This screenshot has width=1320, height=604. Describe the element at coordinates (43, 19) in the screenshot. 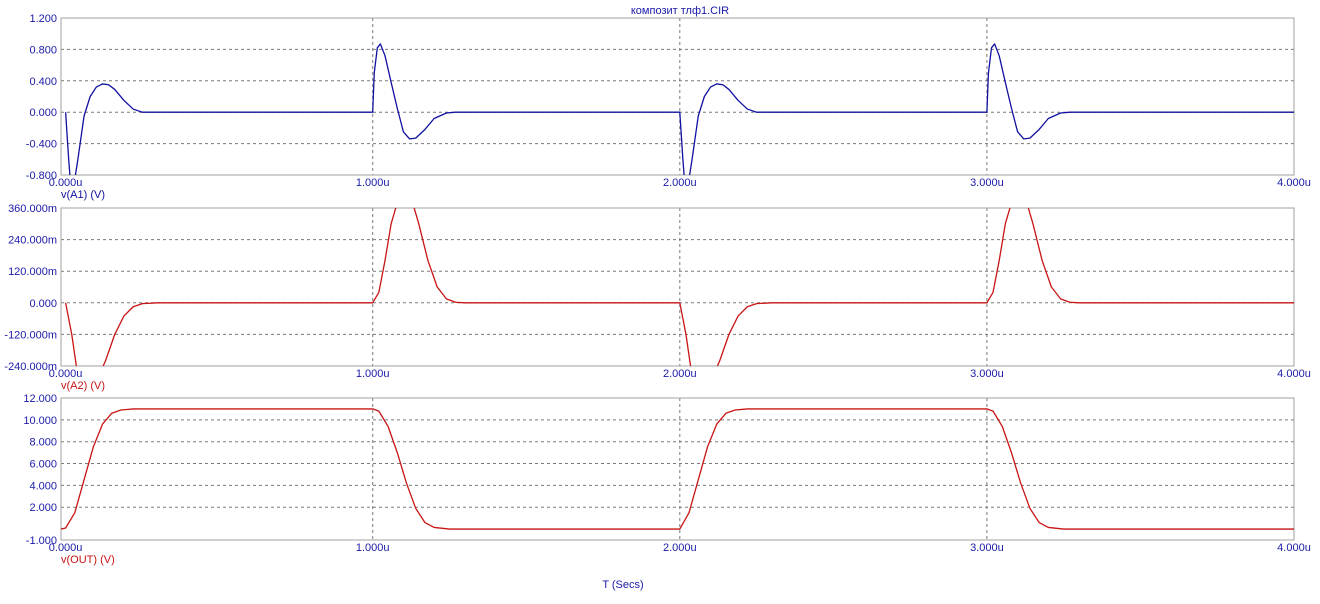

I see `y-tick-label: 1.200` at that location.